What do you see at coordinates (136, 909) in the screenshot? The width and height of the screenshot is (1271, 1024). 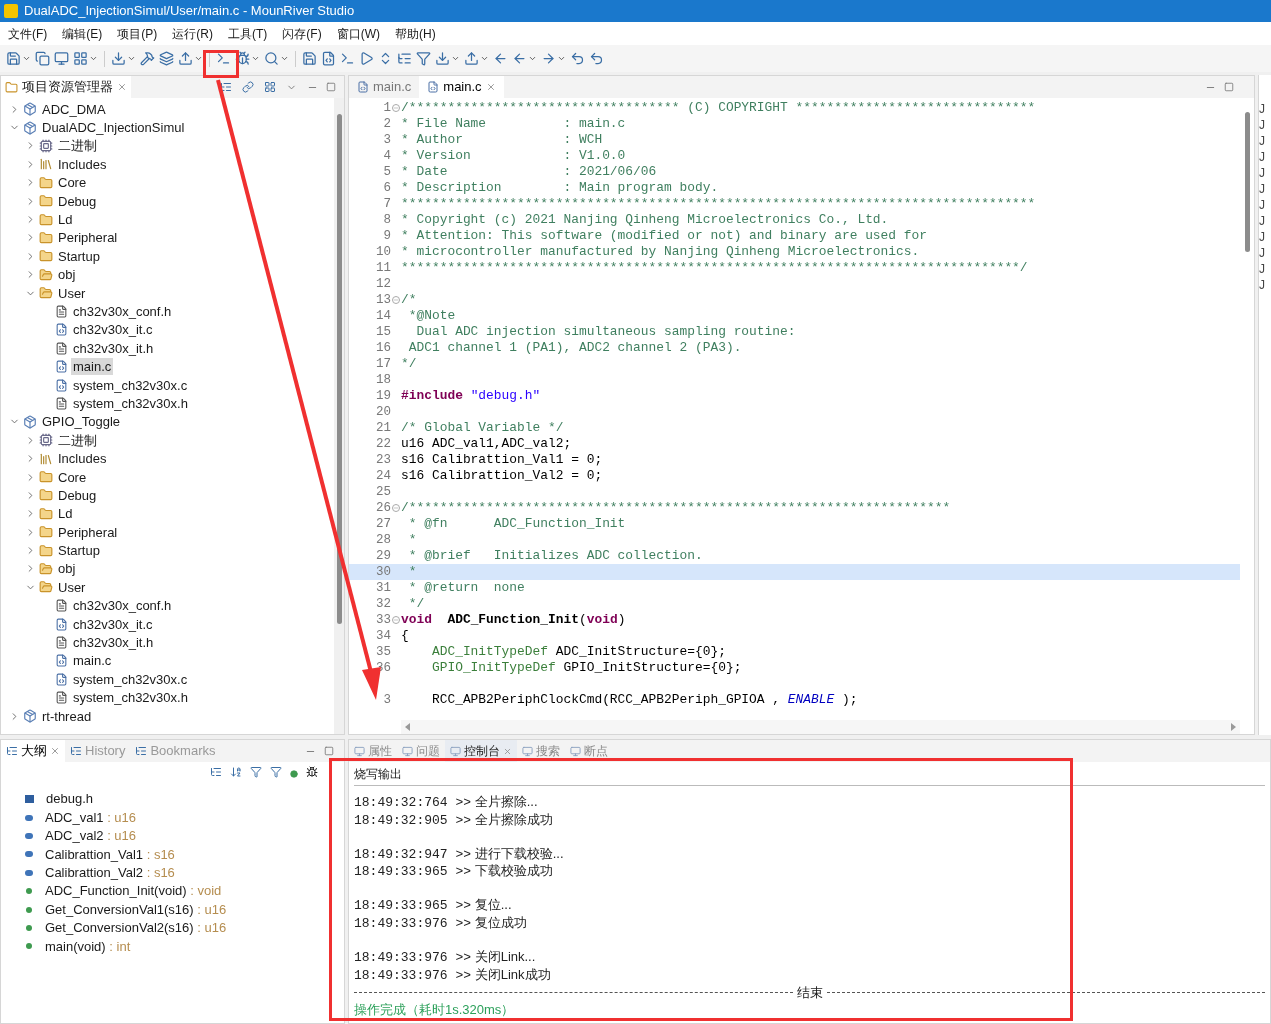 I see `outline-item: Get_ConversionVal1(s16) : u16` at bounding box center [136, 909].